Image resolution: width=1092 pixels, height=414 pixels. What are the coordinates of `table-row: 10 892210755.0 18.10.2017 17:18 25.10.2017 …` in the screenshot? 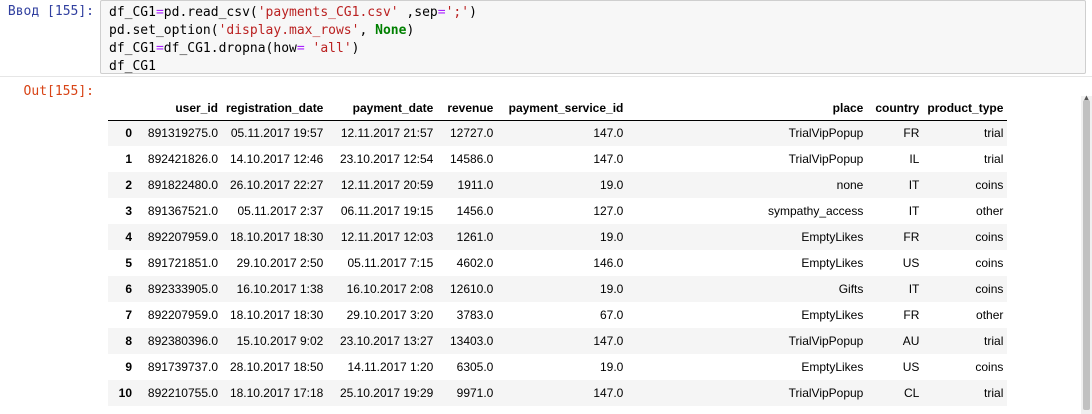 It's located at (558, 393).